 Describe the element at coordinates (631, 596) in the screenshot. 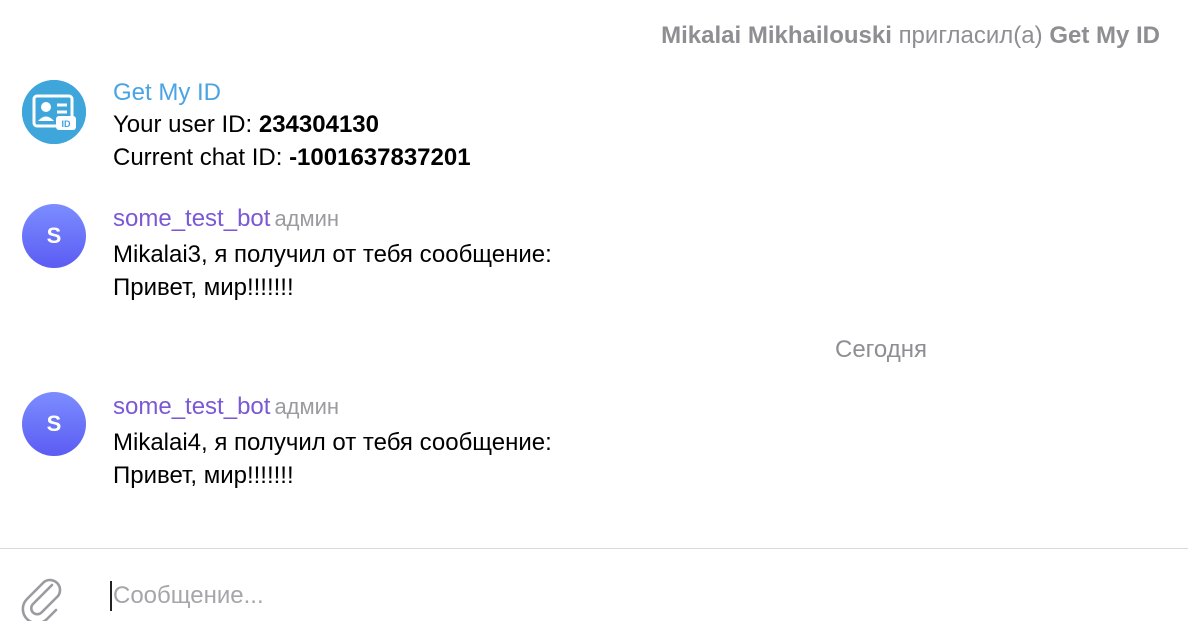

I see `message-input` at that location.